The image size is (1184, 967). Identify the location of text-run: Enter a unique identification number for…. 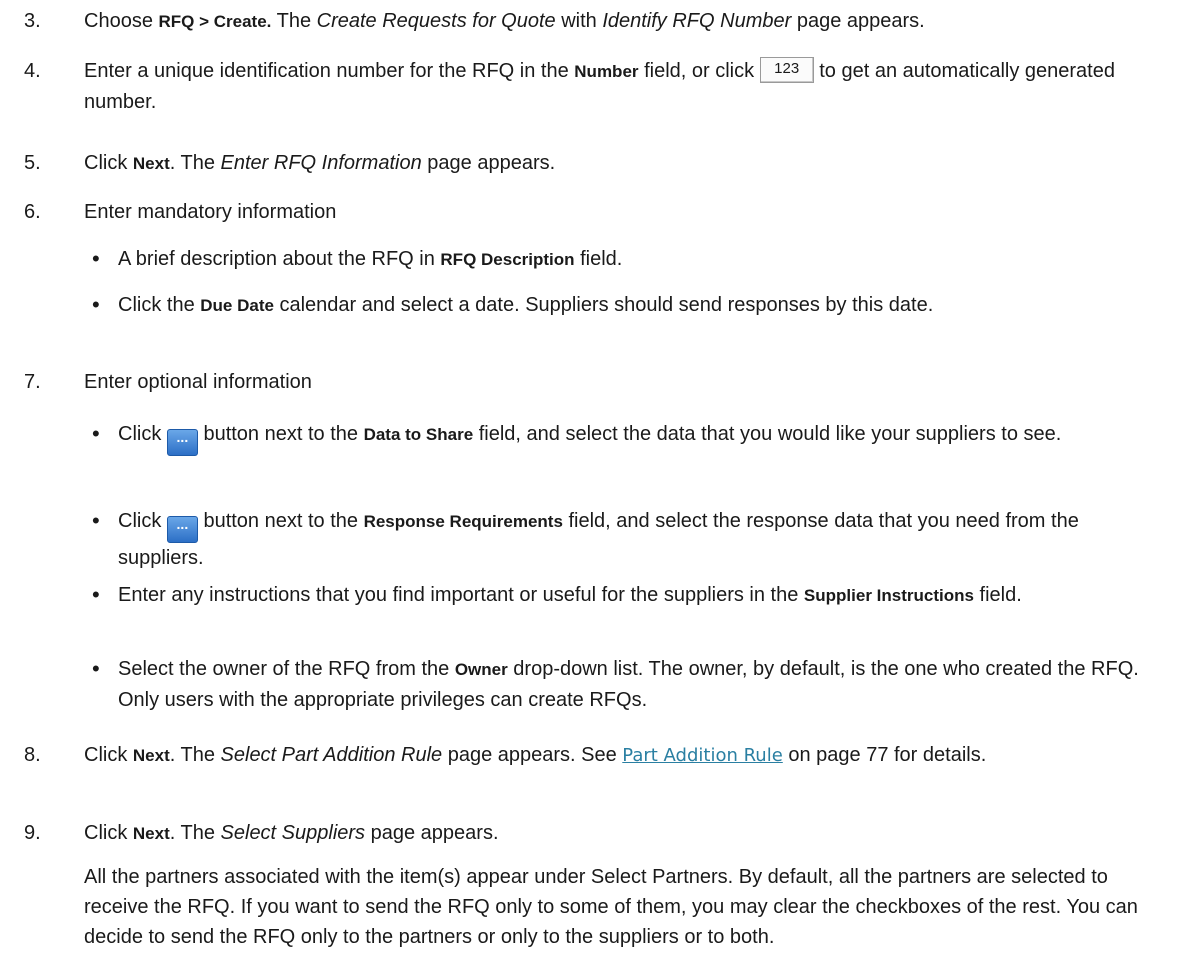
(329, 71).